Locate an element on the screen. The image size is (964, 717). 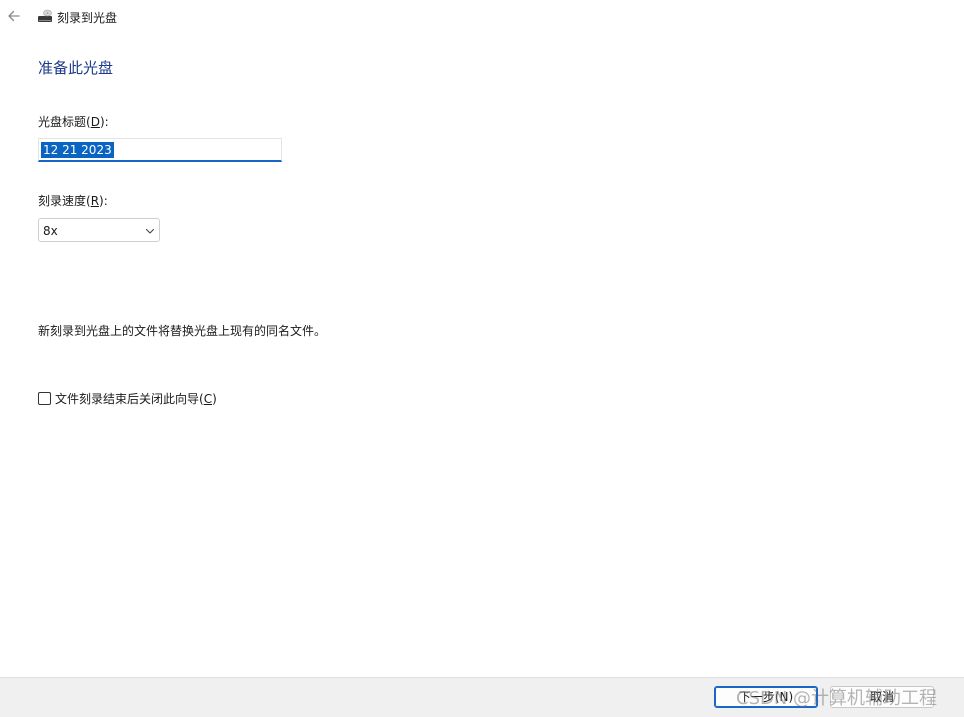
burn-speed-value: 8x is located at coordinates (50, 231).